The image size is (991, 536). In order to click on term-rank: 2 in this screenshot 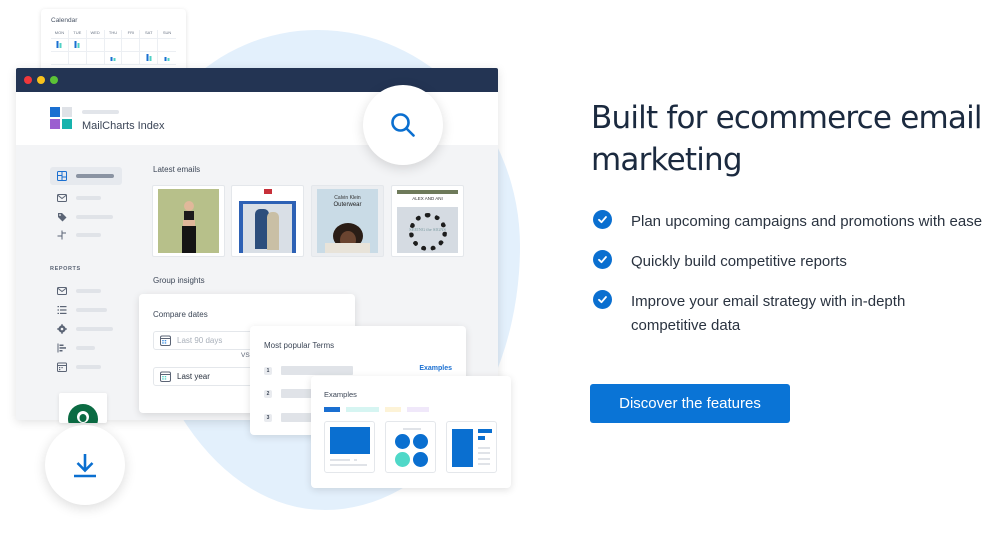, I will do `click(268, 393)`.